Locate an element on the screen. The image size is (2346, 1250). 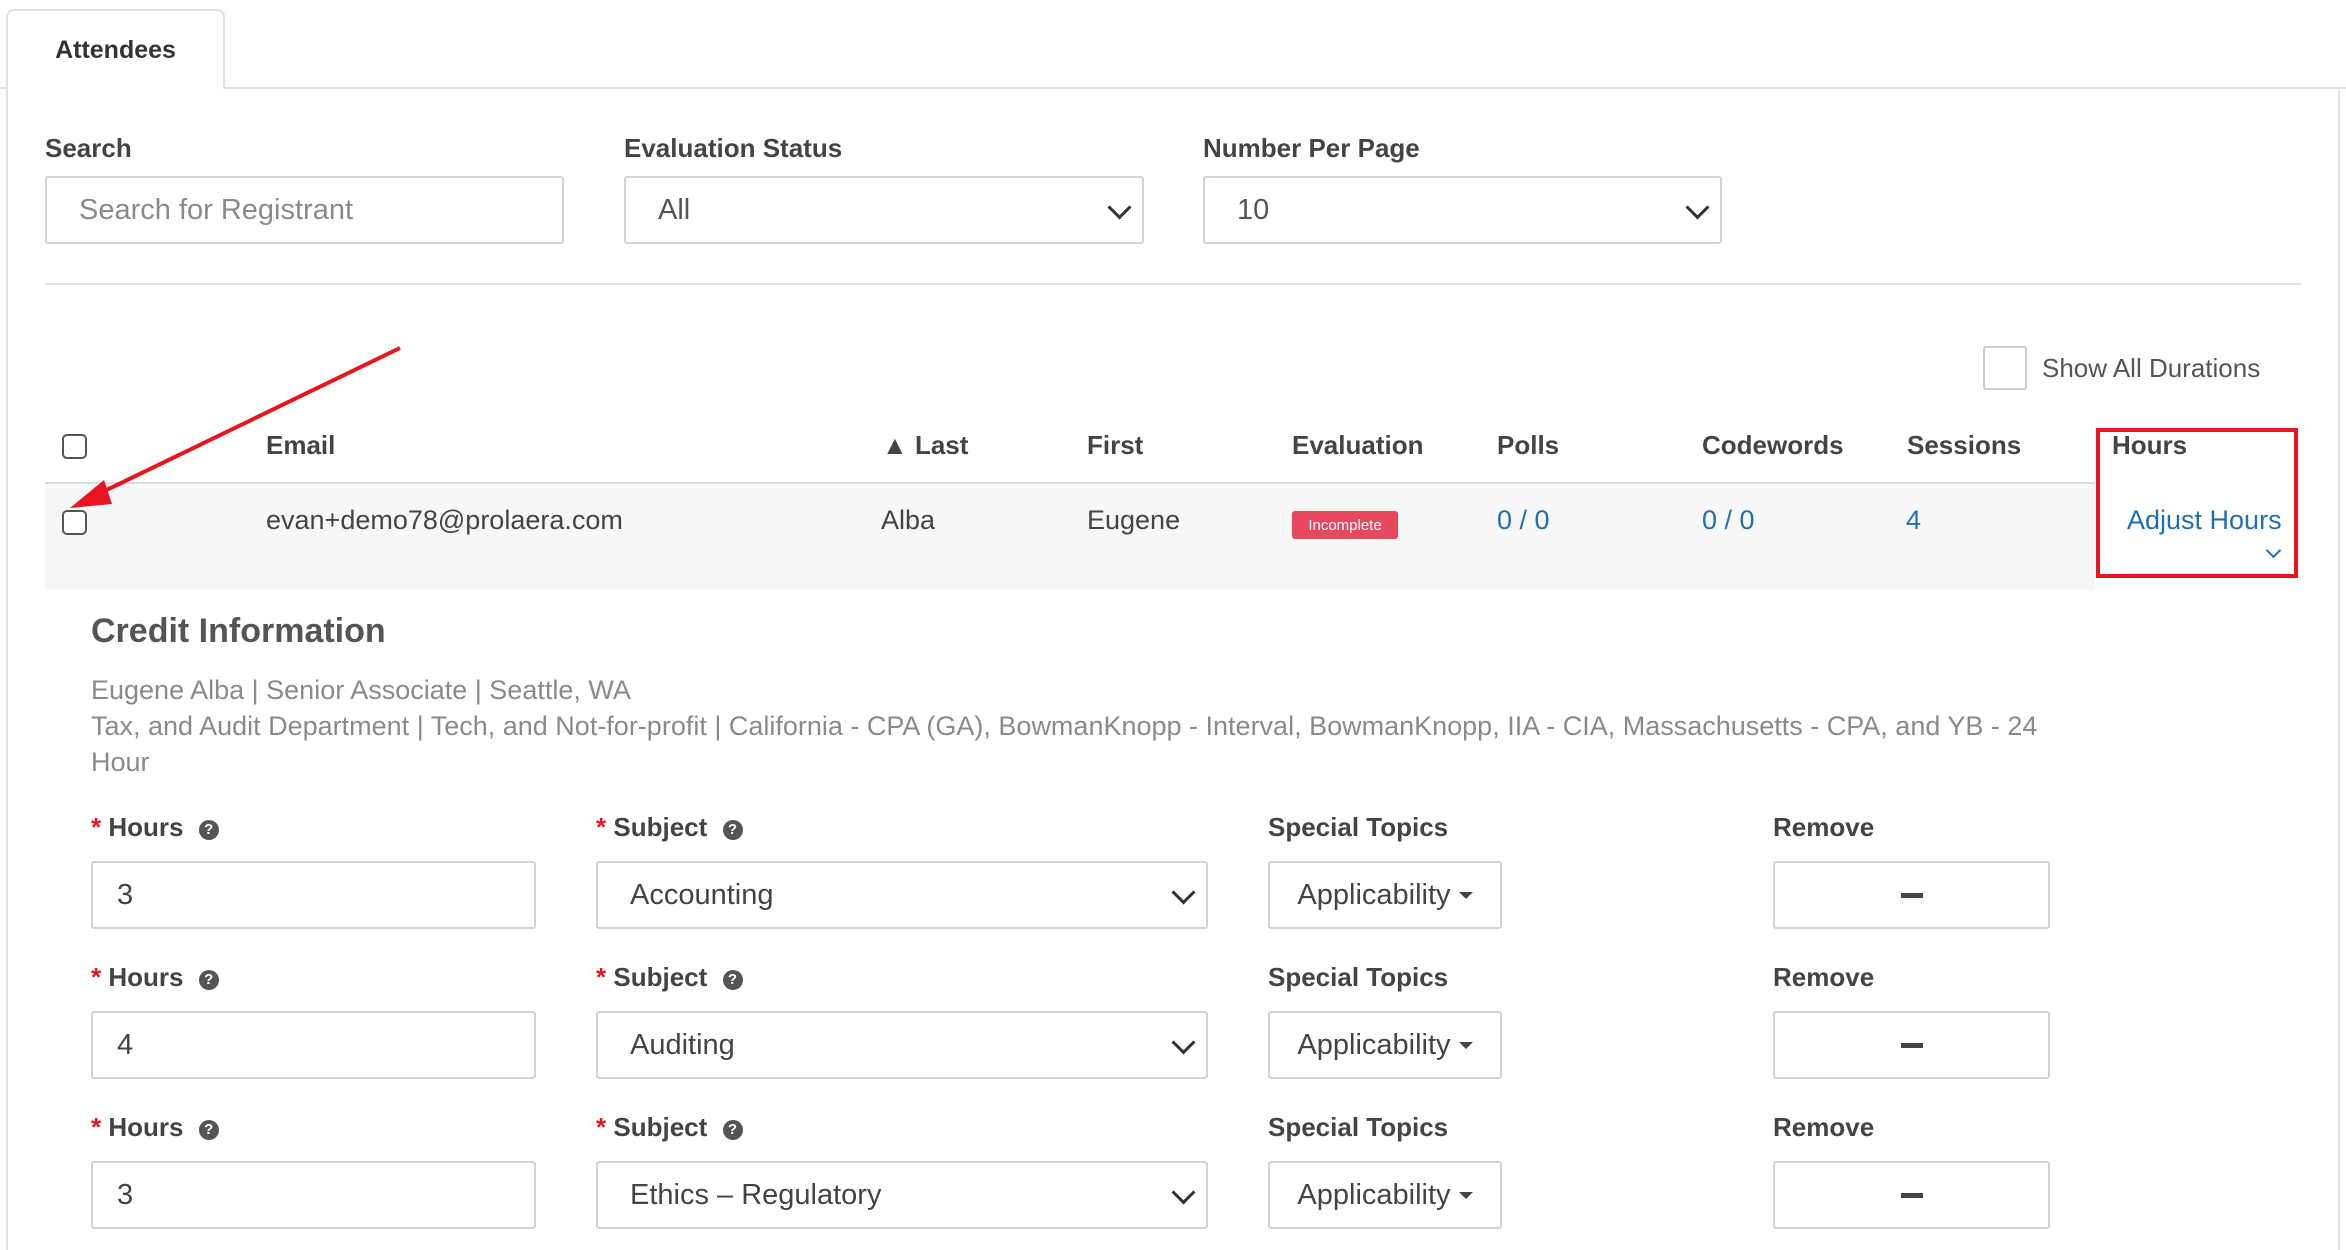
col-sessions: Sessions is located at coordinates (1964, 445).